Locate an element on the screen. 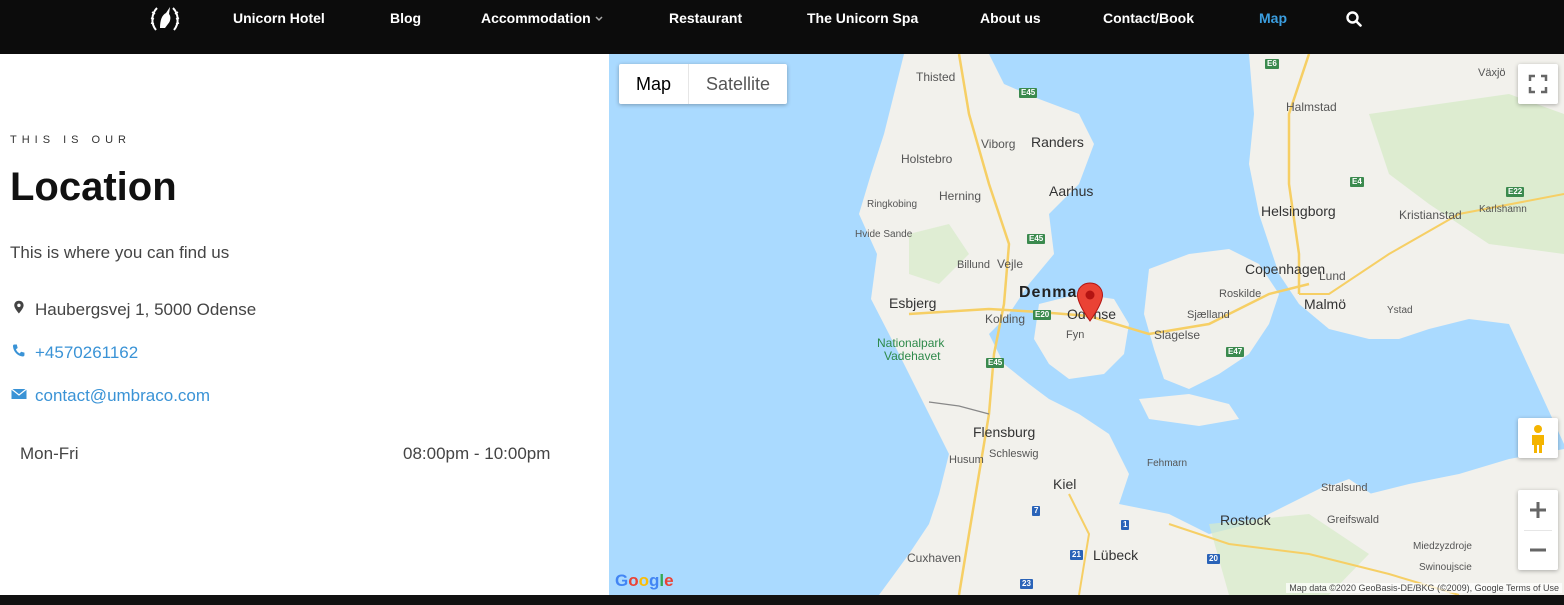  place-label: Billund is located at coordinates (974, 265).